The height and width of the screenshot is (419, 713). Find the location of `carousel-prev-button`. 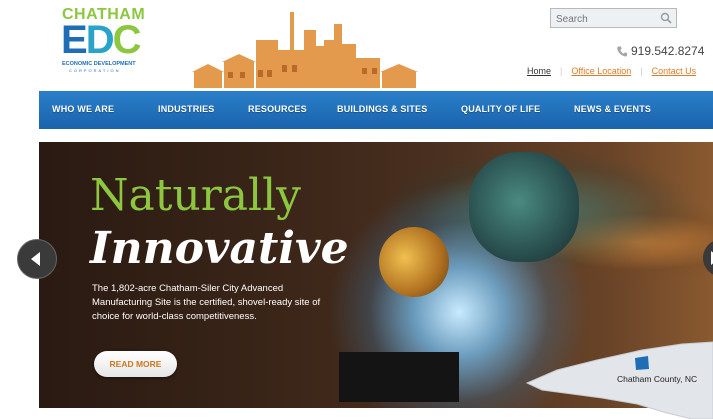

carousel-prev-button is located at coordinates (37, 259).